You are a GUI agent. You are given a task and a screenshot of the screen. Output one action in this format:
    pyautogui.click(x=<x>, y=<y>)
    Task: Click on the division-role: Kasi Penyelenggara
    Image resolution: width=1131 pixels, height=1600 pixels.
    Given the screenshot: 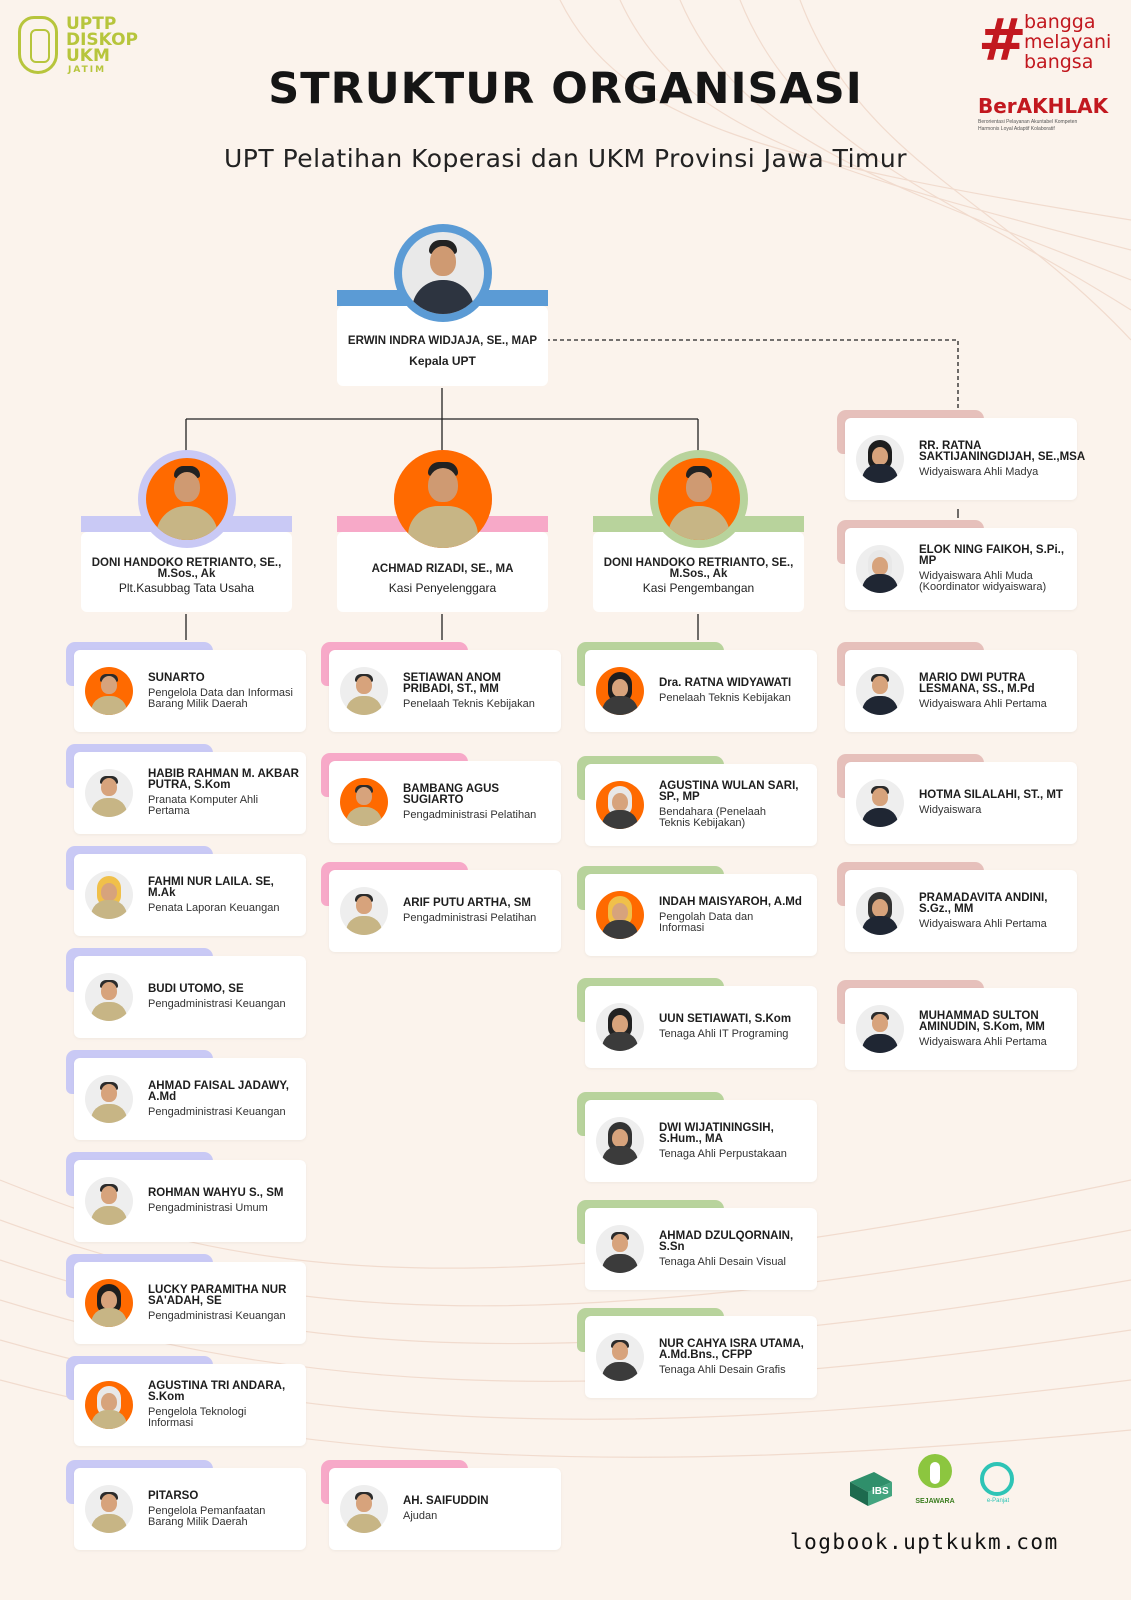 What is the action you would take?
    pyautogui.click(x=442, y=588)
    